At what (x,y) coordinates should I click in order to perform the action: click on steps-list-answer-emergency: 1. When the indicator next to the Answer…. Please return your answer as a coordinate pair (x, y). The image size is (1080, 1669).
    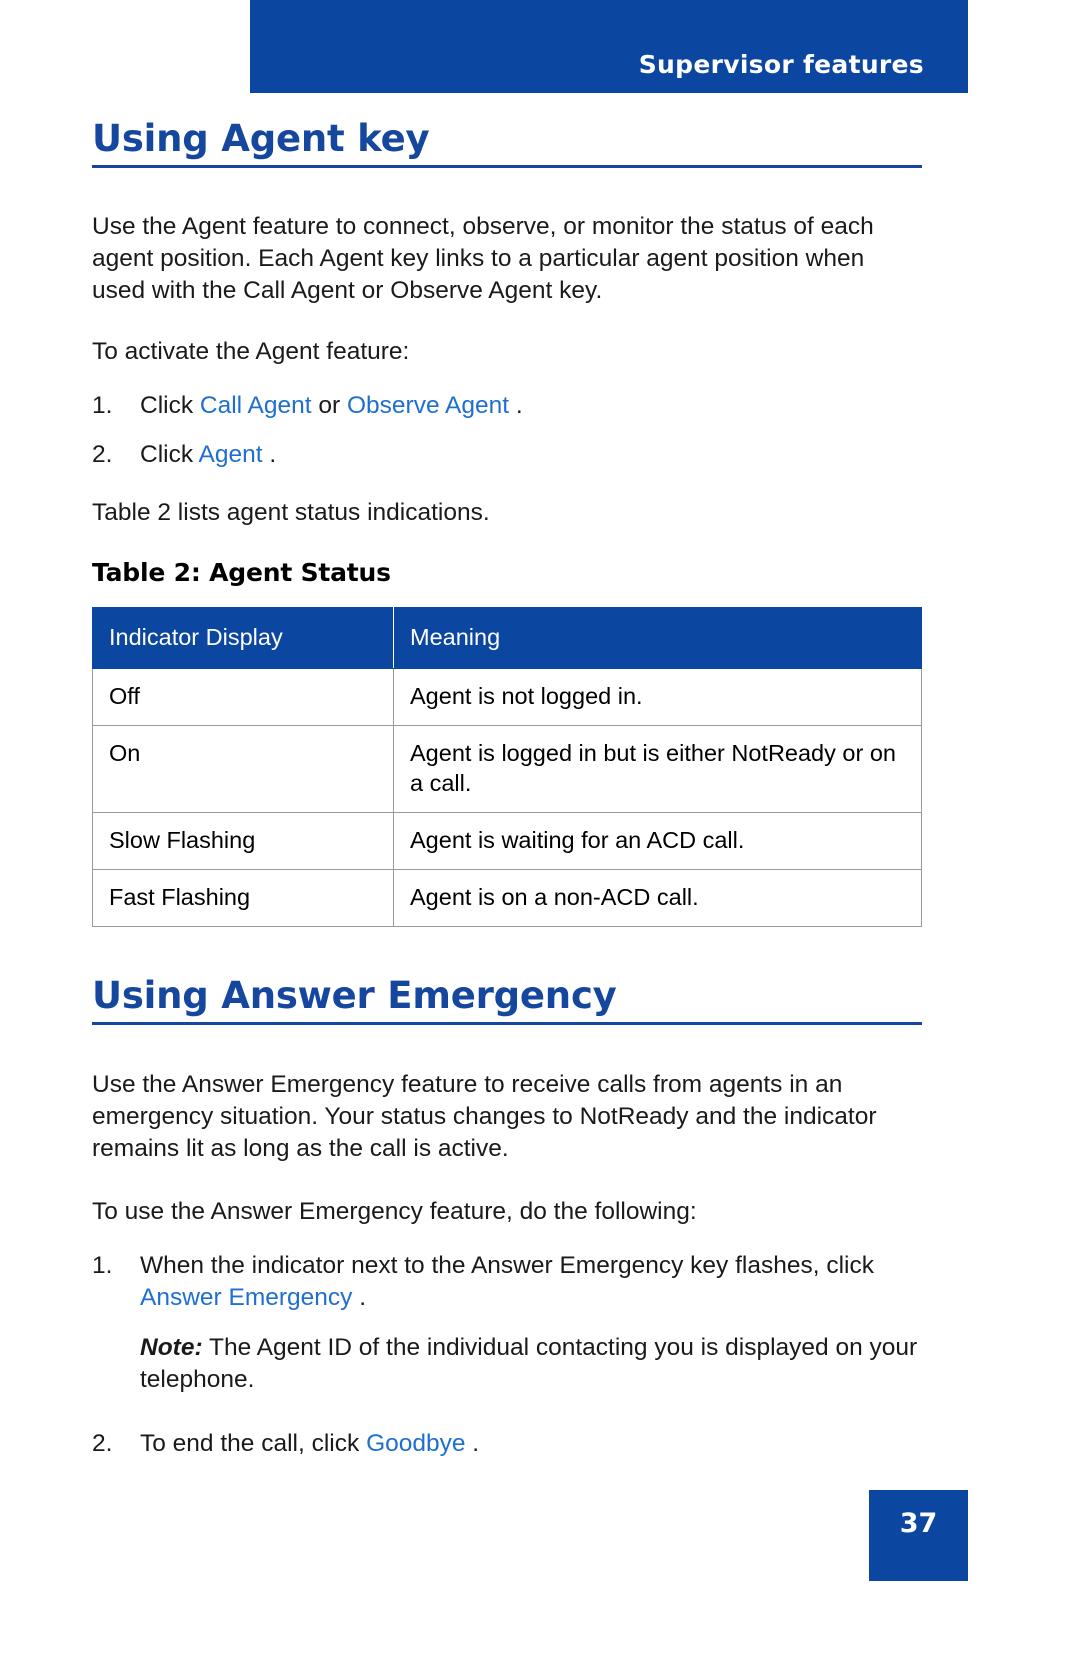
    Looking at the image, I should click on (507, 1355).